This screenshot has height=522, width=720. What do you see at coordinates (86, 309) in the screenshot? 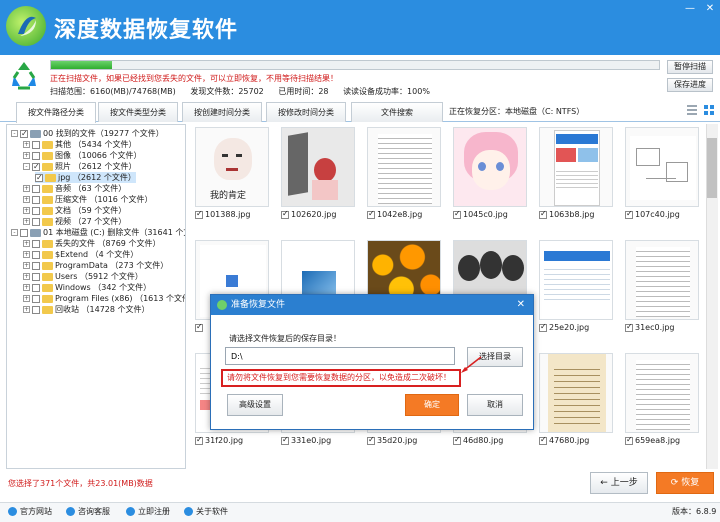
I see `tree-node: + 回收站 （14728 个文件）` at bounding box center [86, 309].